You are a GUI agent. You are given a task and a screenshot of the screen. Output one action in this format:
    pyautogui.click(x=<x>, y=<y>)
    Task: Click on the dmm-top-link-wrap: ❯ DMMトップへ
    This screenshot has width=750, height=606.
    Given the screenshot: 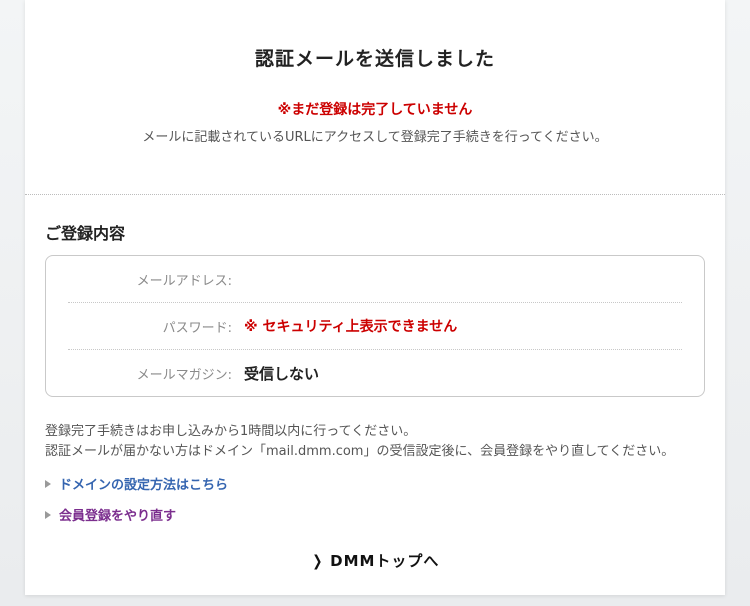 What is the action you would take?
    pyautogui.click(x=375, y=560)
    